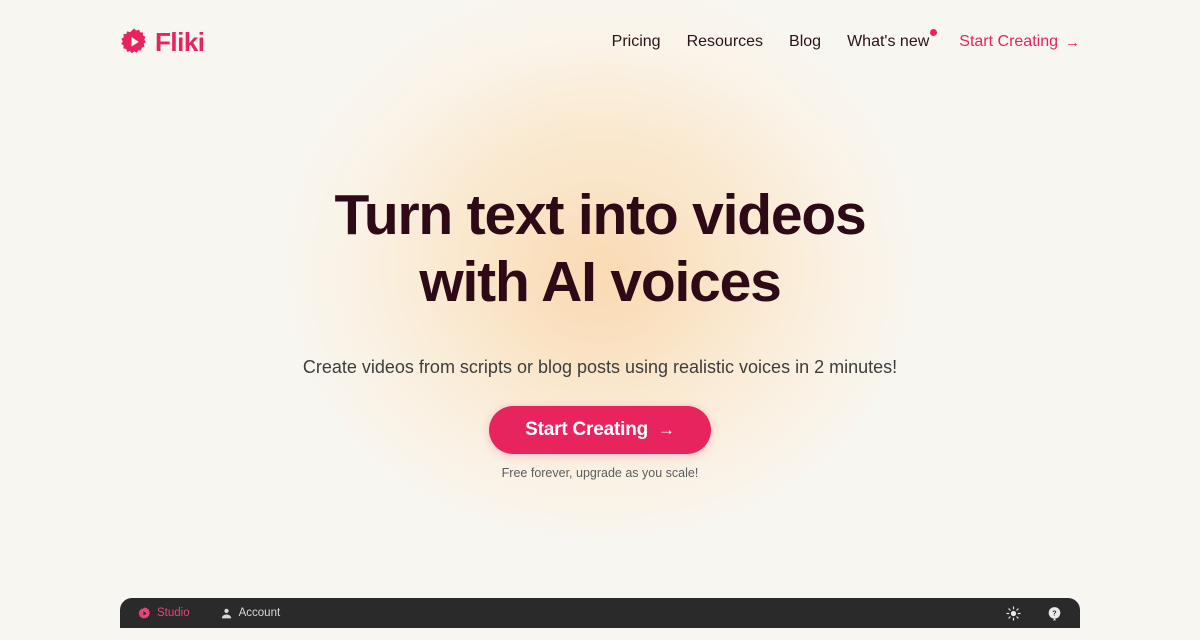 The image size is (1200, 640). What do you see at coordinates (600, 215) in the screenshot?
I see `hero-title-line-1: Turn text into videos` at bounding box center [600, 215].